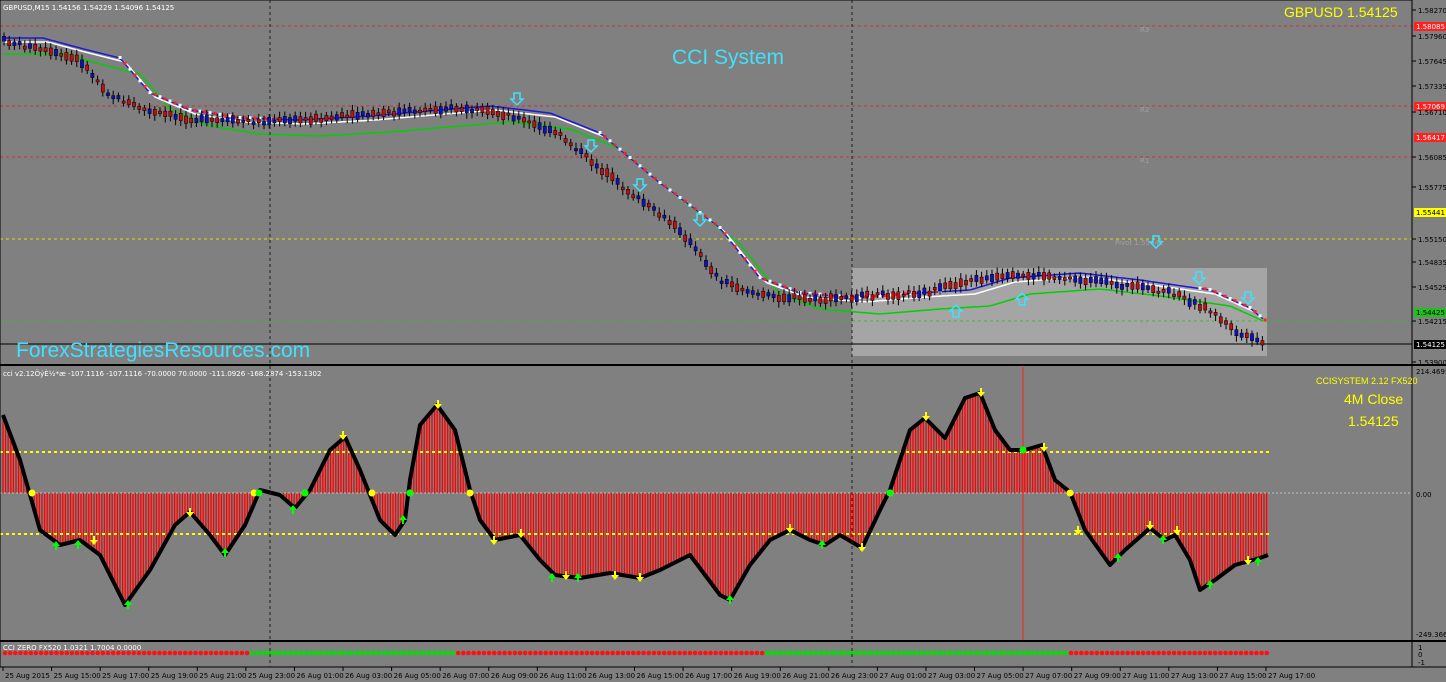 The image size is (1446, 682). Describe the element at coordinates (1420, 655) in the screenshot. I see `zero-axis-label: 0` at that location.